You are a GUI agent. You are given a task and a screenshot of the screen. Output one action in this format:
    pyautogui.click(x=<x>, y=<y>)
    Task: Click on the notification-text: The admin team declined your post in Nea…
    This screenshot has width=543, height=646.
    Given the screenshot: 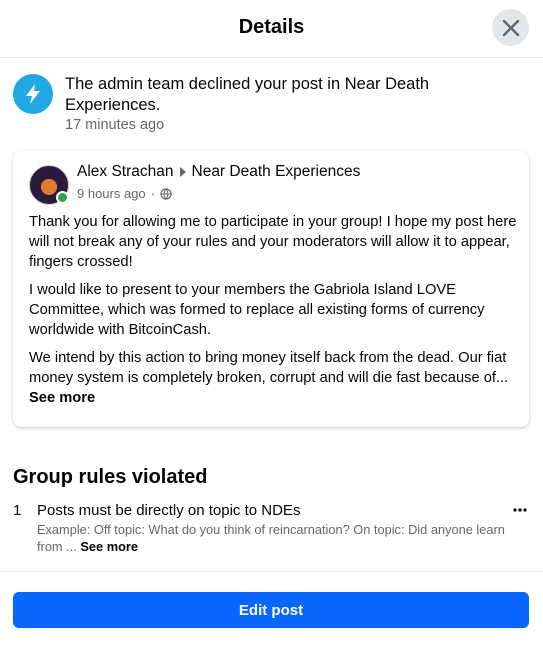 What is the action you would take?
    pyautogui.click(x=247, y=94)
    